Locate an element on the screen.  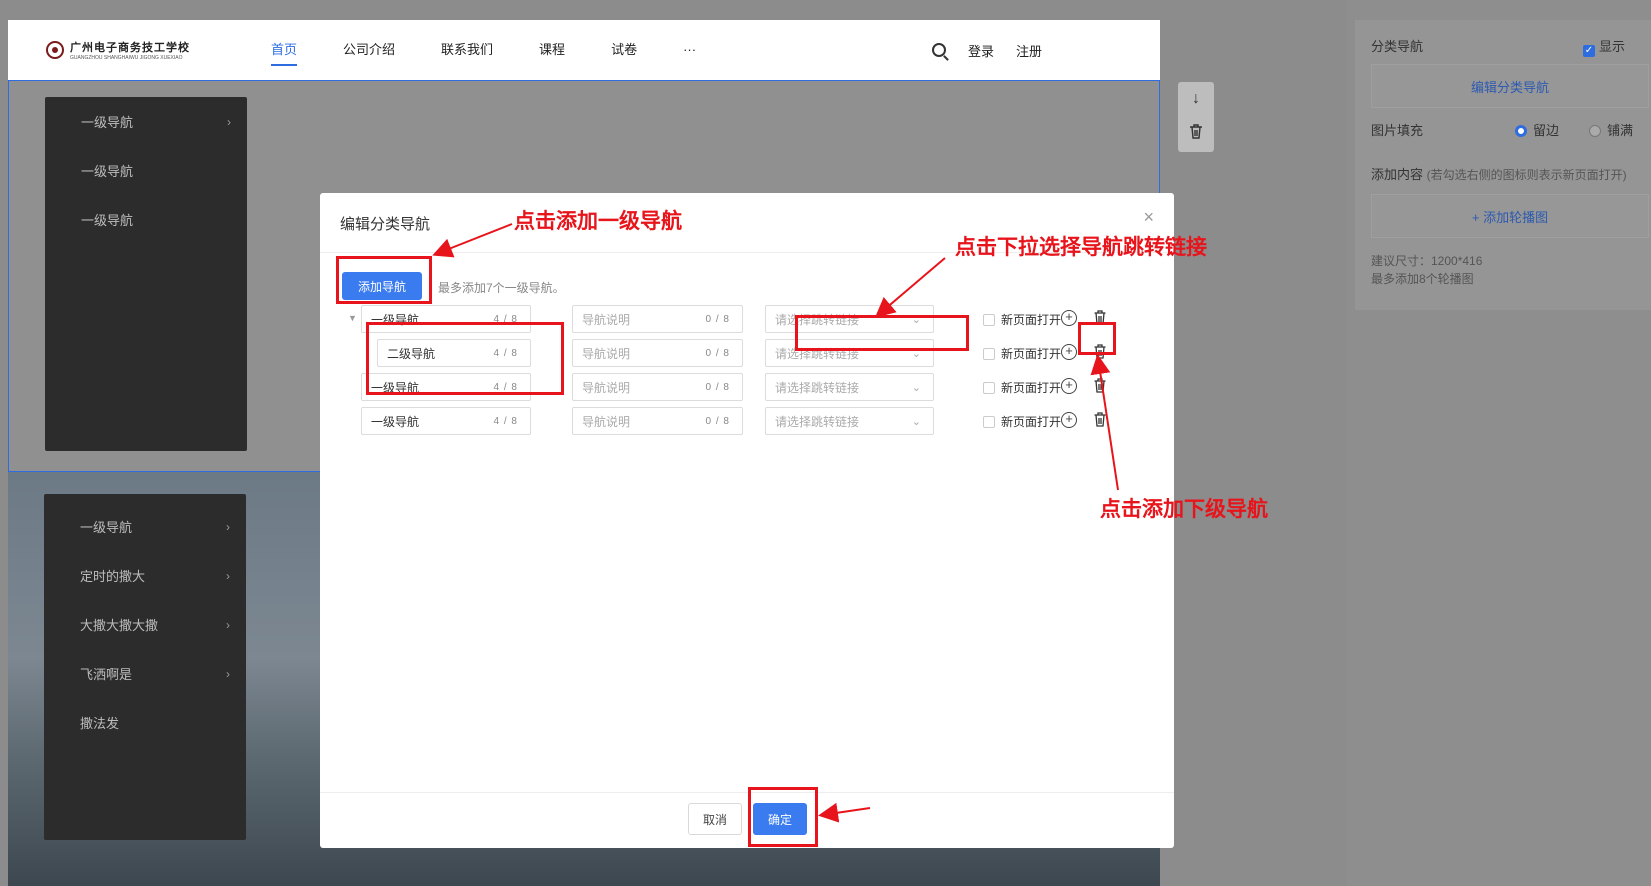
edit-category-nav-button: 编辑分类导航 is located at coordinates (1510, 86).